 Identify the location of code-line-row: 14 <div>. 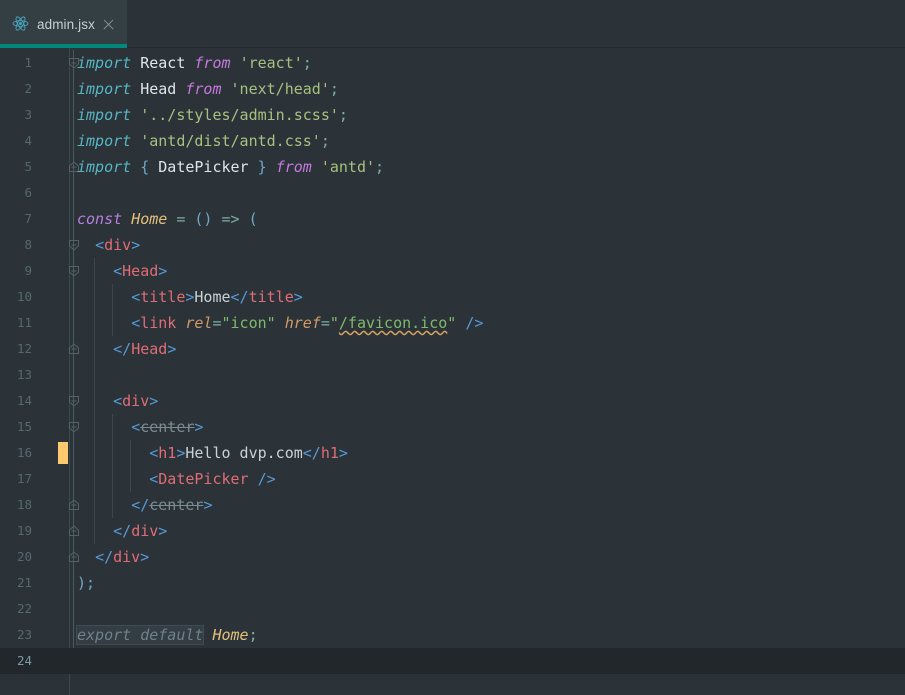
(452, 401).